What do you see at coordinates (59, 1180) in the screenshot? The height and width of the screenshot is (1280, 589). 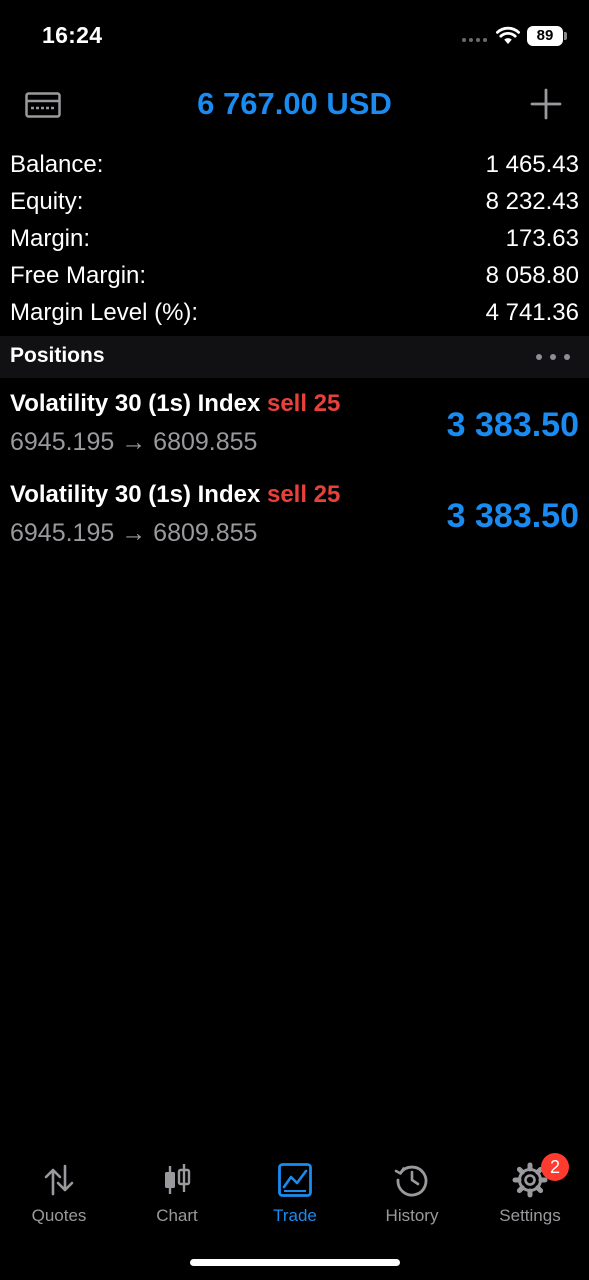 I see `quotes-arrows-icon` at bounding box center [59, 1180].